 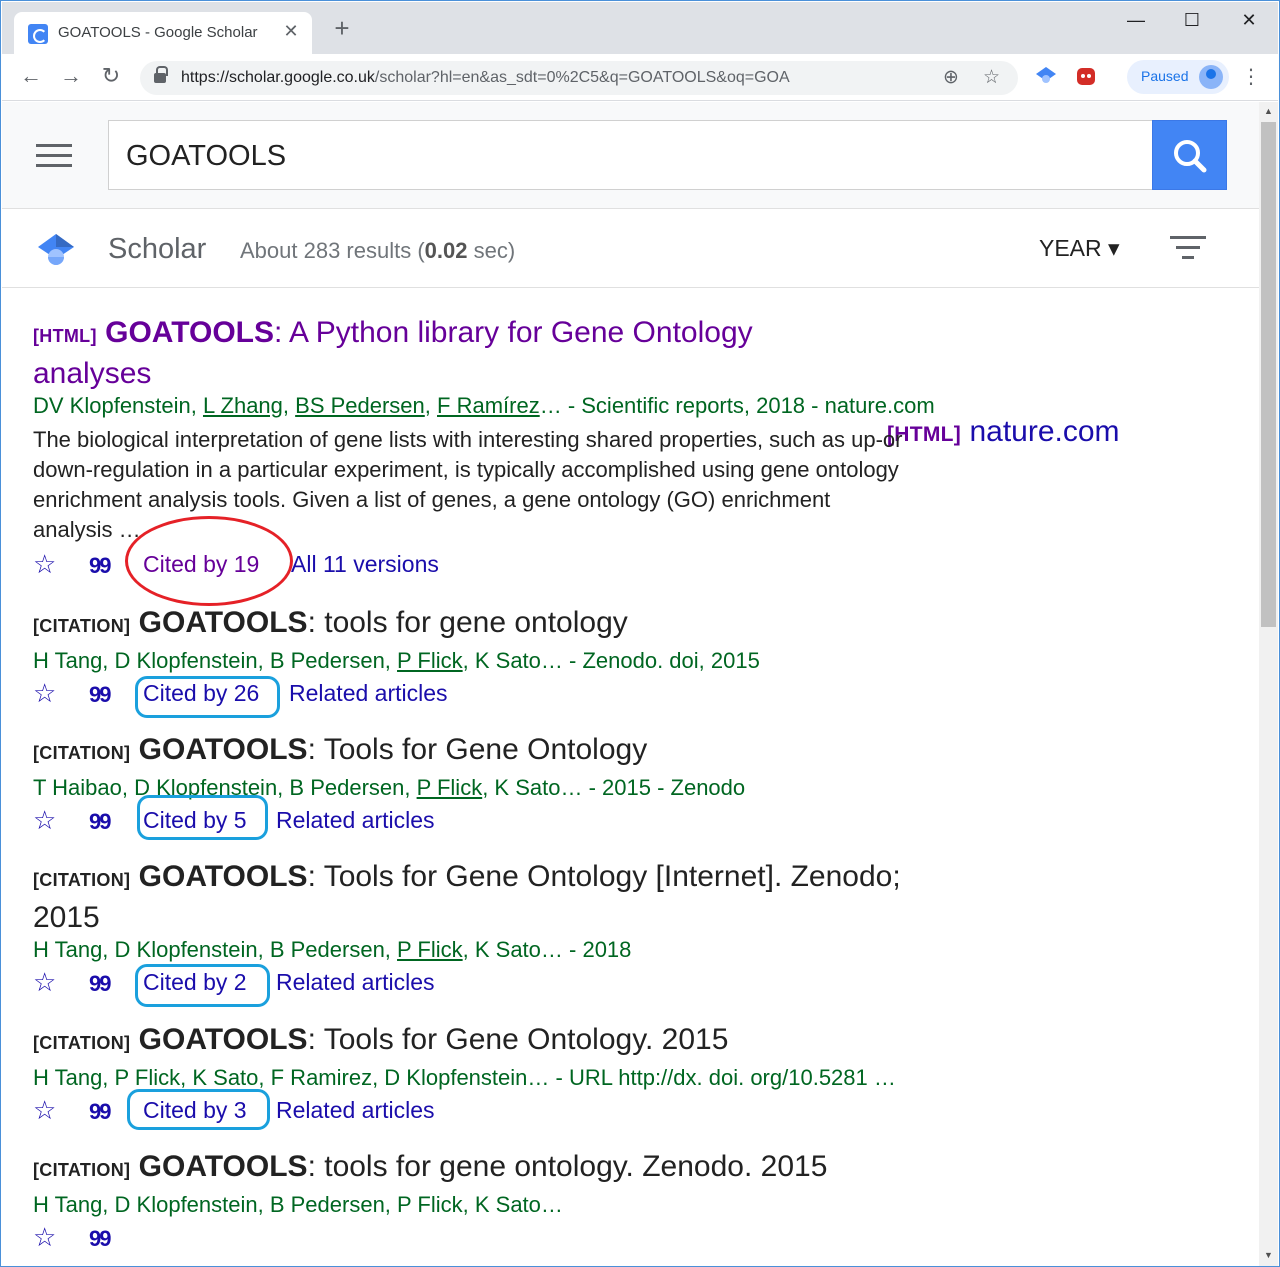 I want to click on result-actions-3: ☆ 99 Cited by 5 Related articles, so click(x=333, y=822).